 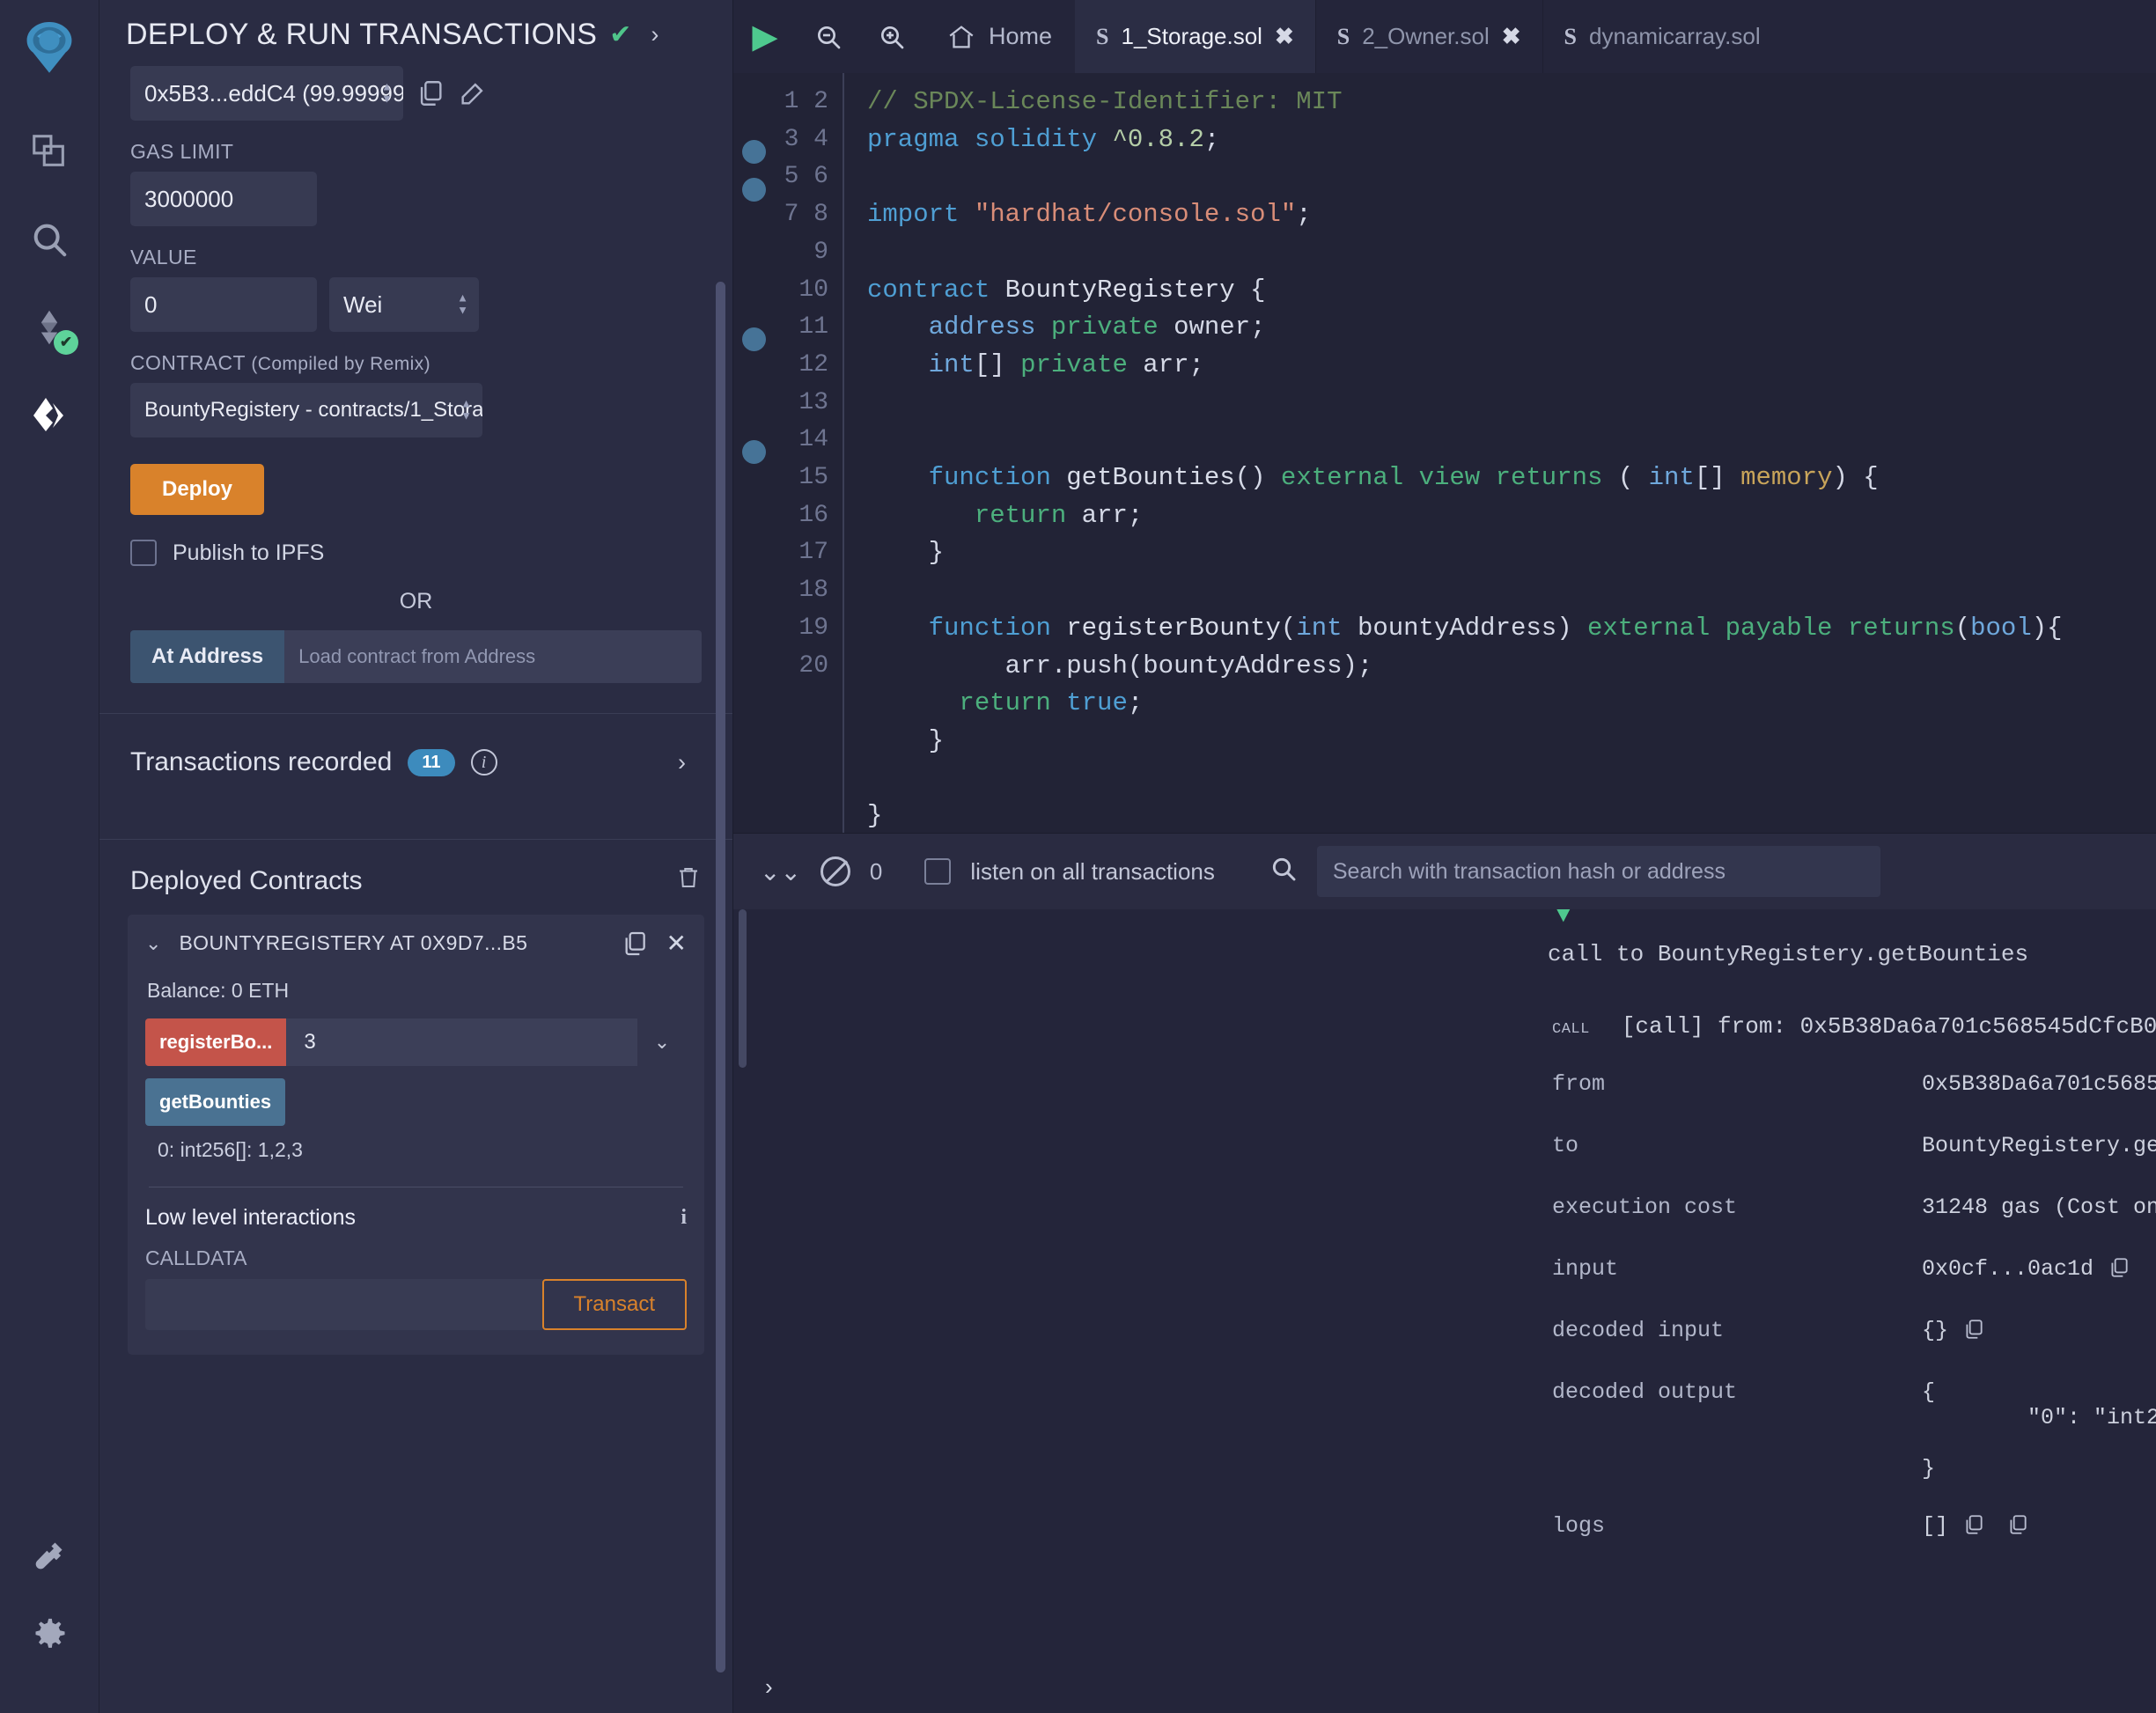 What do you see at coordinates (1586, 1269) in the screenshot?
I see `detail-key: input` at bounding box center [1586, 1269].